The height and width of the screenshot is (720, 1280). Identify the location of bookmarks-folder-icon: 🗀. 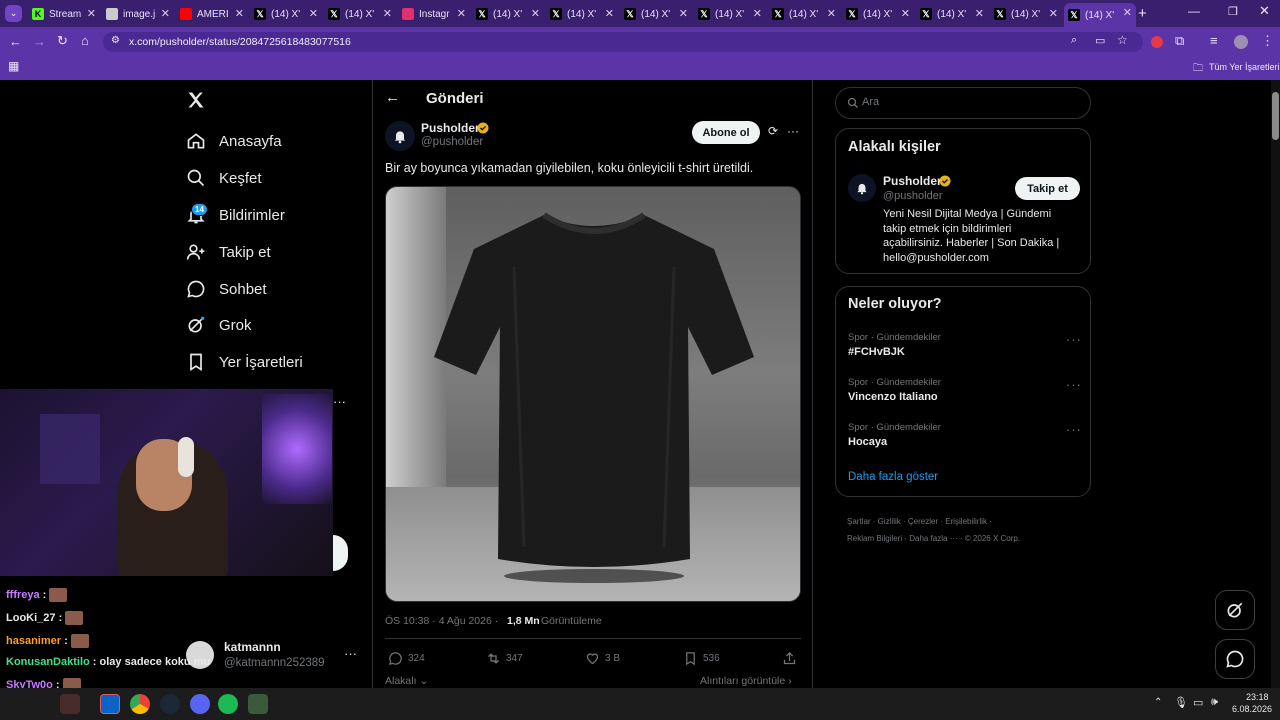
(1198, 69).